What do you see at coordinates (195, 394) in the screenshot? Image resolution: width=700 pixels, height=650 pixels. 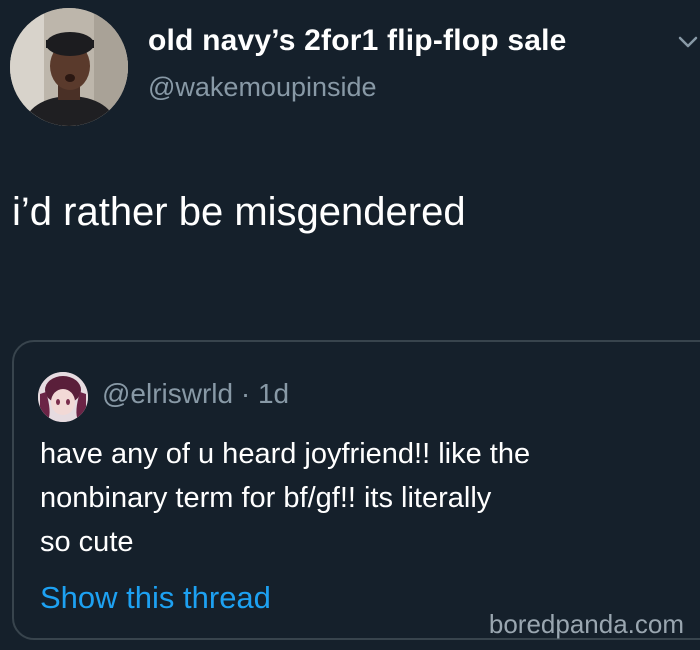 I see `quoted-user-handle: @elriswrld · 1d` at bounding box center [195, 394].